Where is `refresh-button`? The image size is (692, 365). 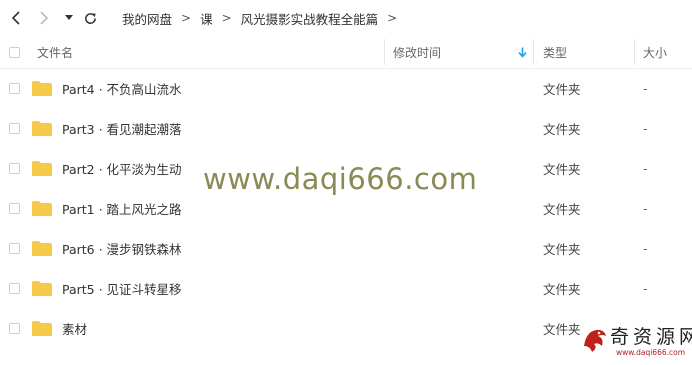
refresh-button is located at coordinates (90, 18).